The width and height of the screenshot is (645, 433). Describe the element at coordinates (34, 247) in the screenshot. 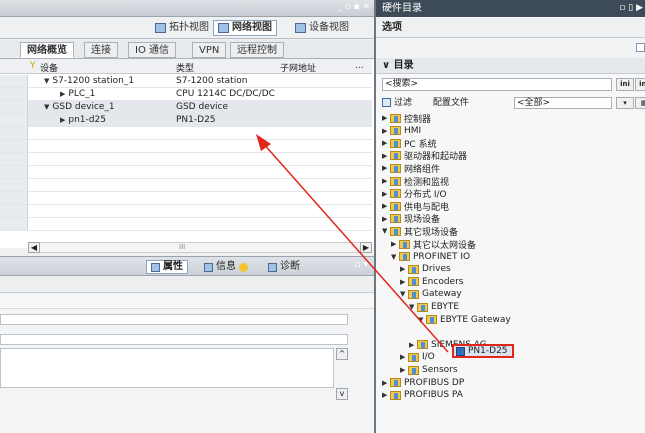

I see `scroll-left-icon: ◀` at that location.